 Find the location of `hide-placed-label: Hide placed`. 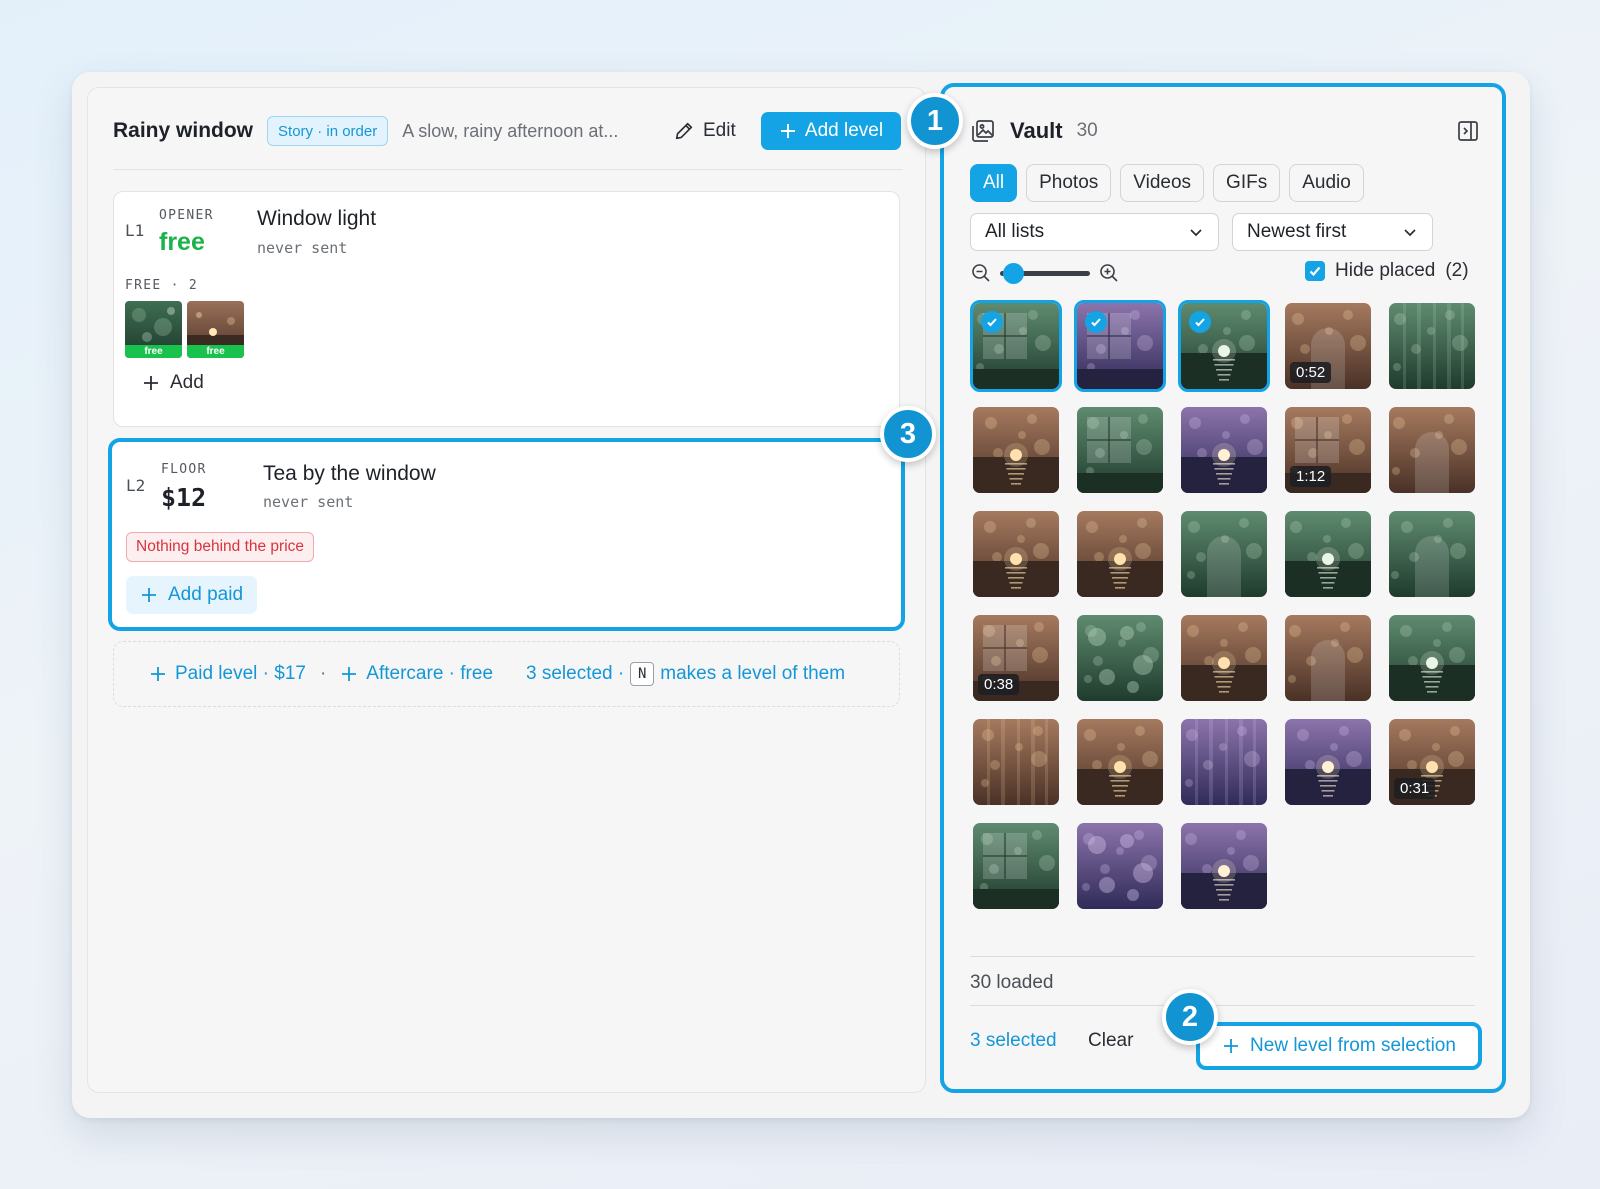

hide-placed-label: Hide placed is located at coordinates (1385, 270).